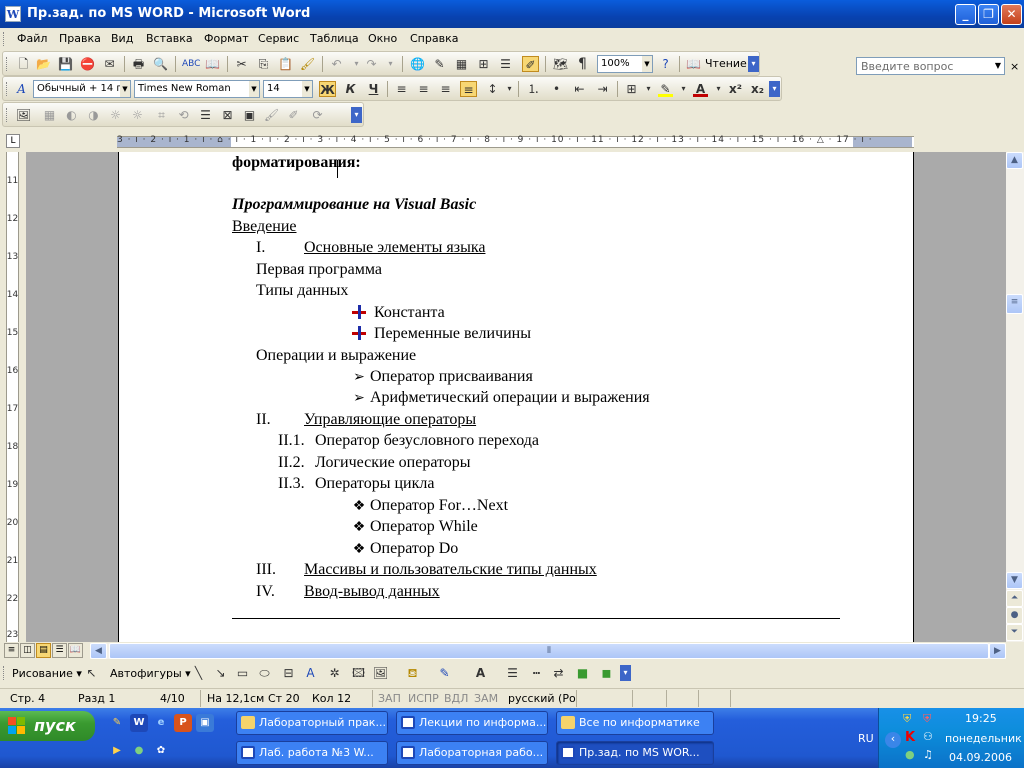 Image resolution: width=1024 pixels, height=768 pixels. Describe the element at coordinates (1014, 66) in the screenshot. I see `close-document-button: ×` at that location.